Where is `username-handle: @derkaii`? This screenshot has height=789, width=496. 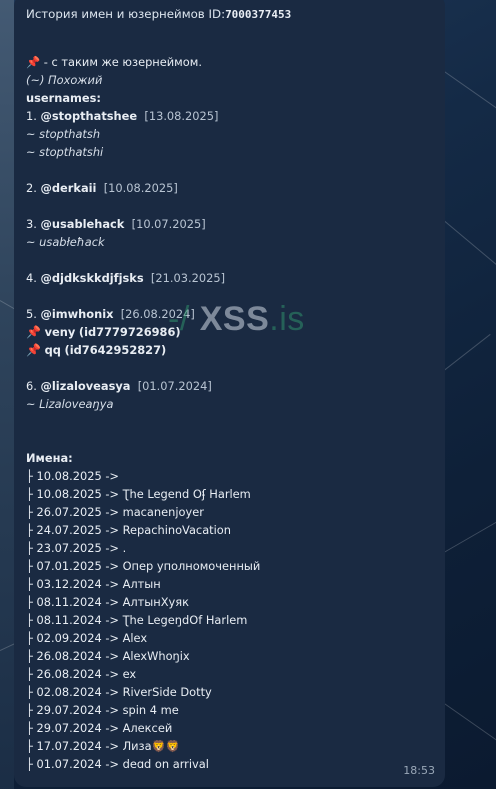
username-handle: @derkaii is located at coordinates (69, 188).